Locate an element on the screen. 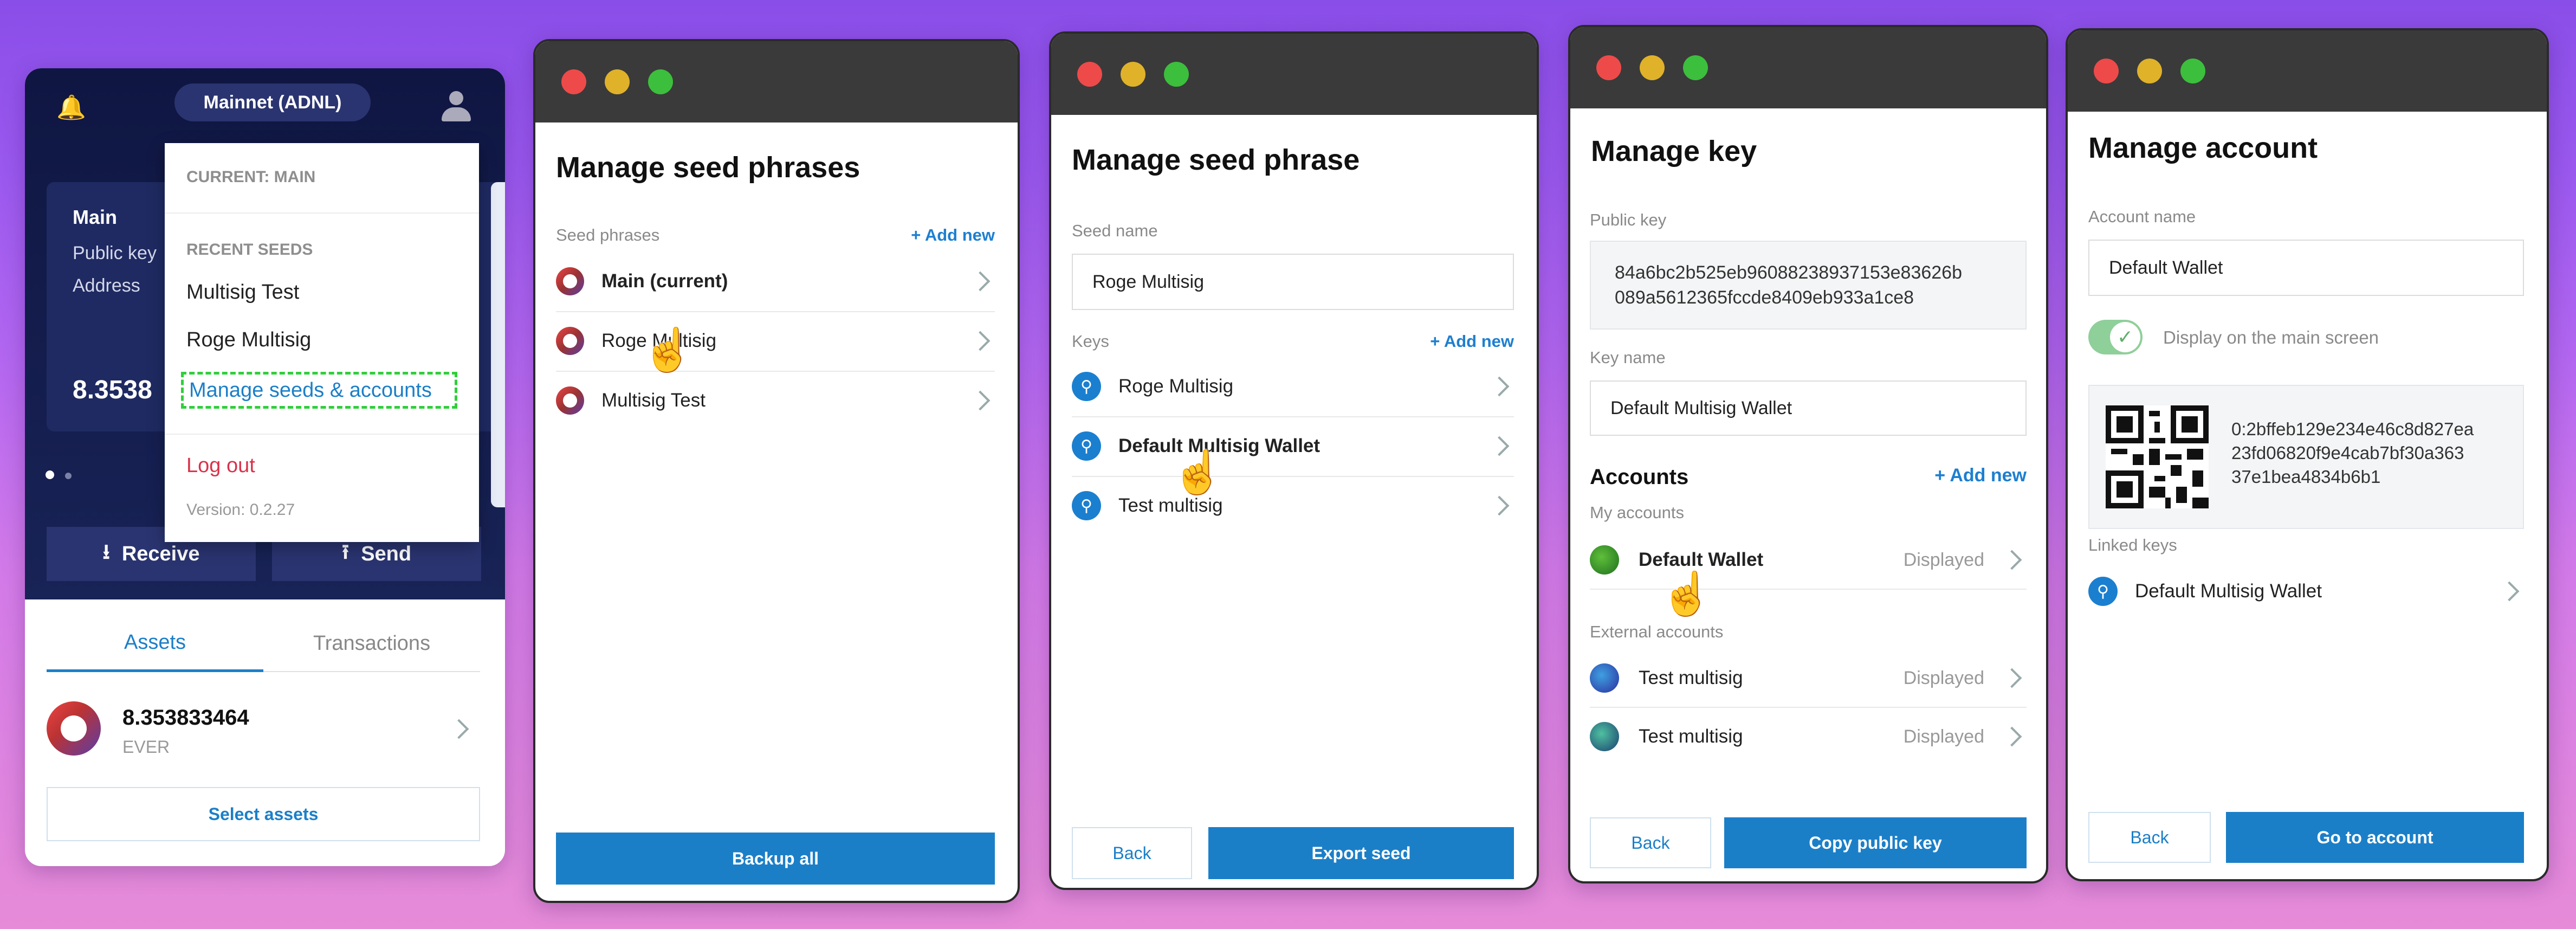 This screenshot has height=929, width=2576. address-label: Address is located at coordinates (106, 285).